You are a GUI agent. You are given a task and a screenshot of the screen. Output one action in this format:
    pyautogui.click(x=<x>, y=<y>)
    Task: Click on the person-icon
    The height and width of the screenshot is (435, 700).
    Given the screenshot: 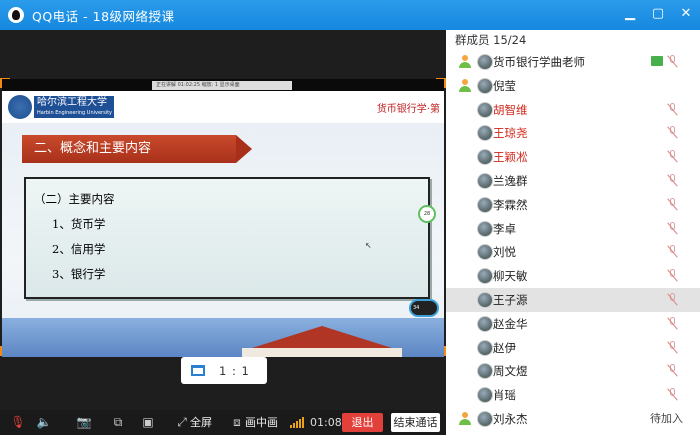 What is the action you would take?
    pyautogui.click(x=465, y=419)
    